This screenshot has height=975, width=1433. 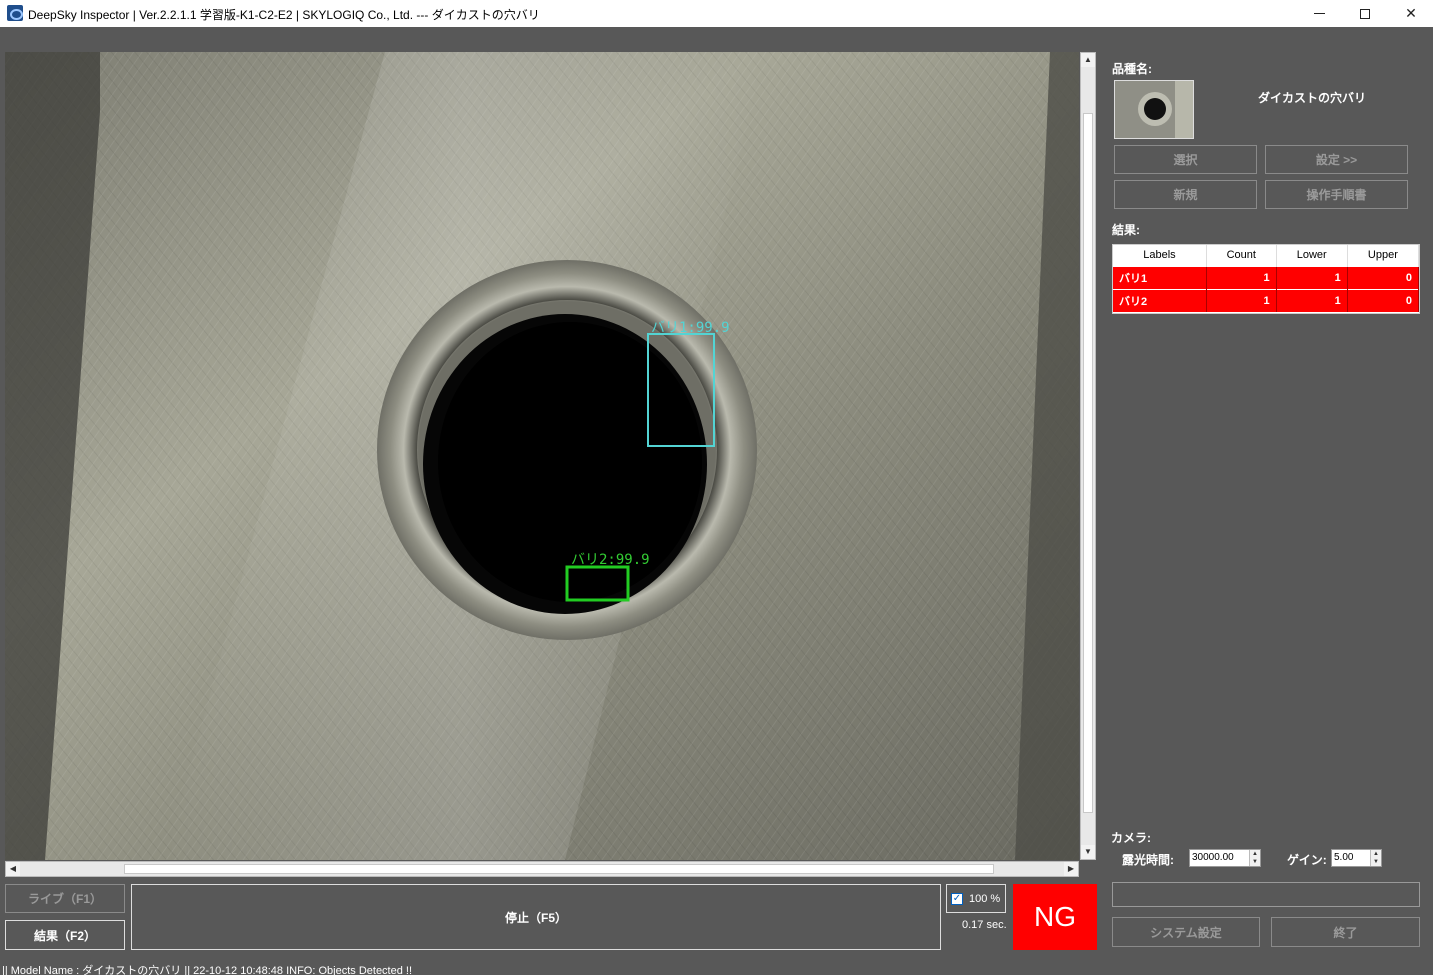 I want to click on scroll-down-icon: ▼, so click(x=1088, y=852).